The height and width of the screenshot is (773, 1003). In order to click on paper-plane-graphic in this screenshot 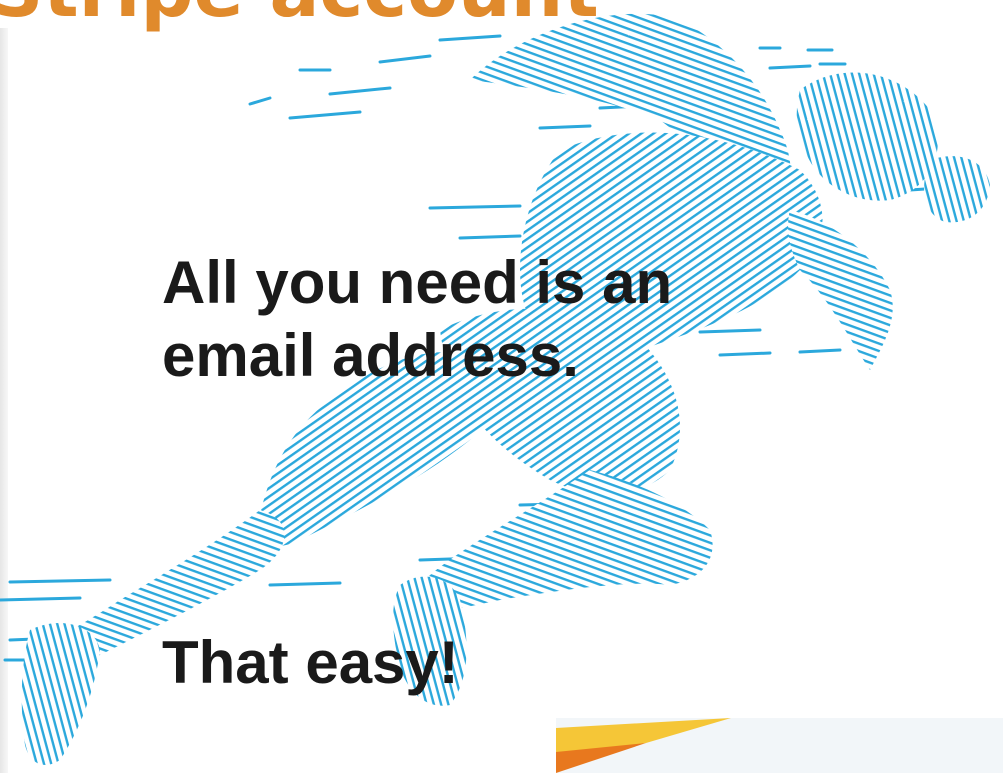, I will do `click(643, 745)`.